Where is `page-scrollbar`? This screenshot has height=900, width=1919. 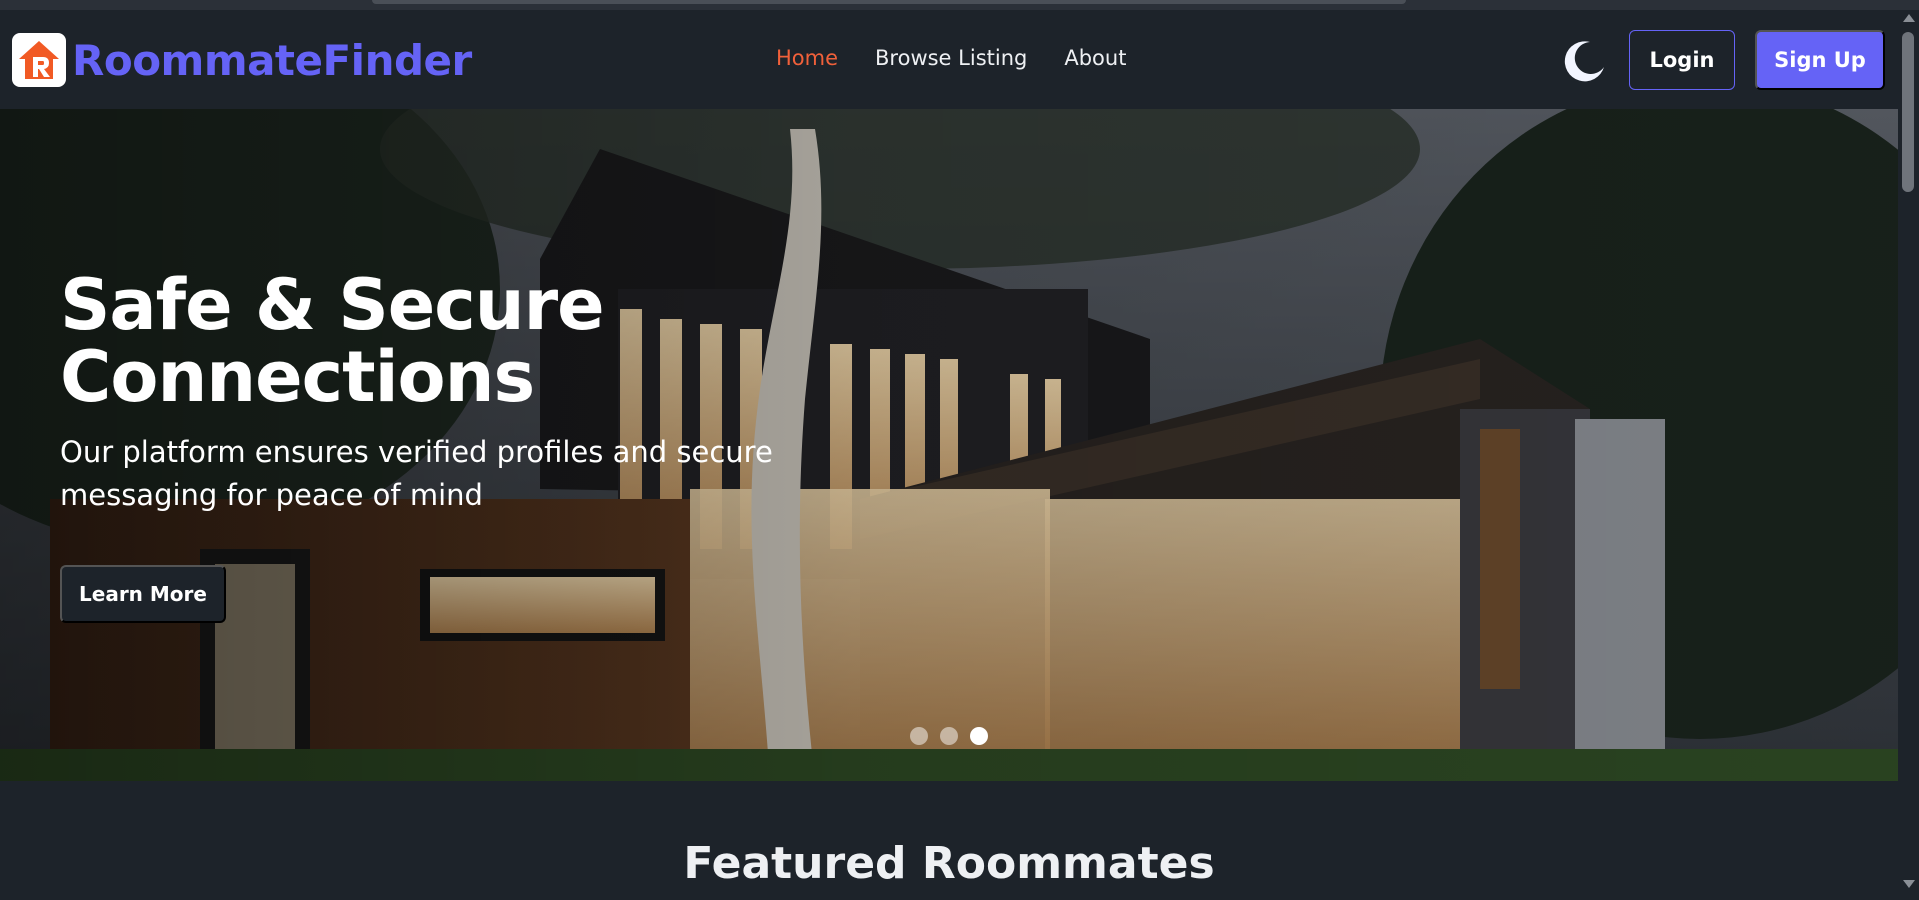 page-scrollbar is located at coordinates (1908, 455).